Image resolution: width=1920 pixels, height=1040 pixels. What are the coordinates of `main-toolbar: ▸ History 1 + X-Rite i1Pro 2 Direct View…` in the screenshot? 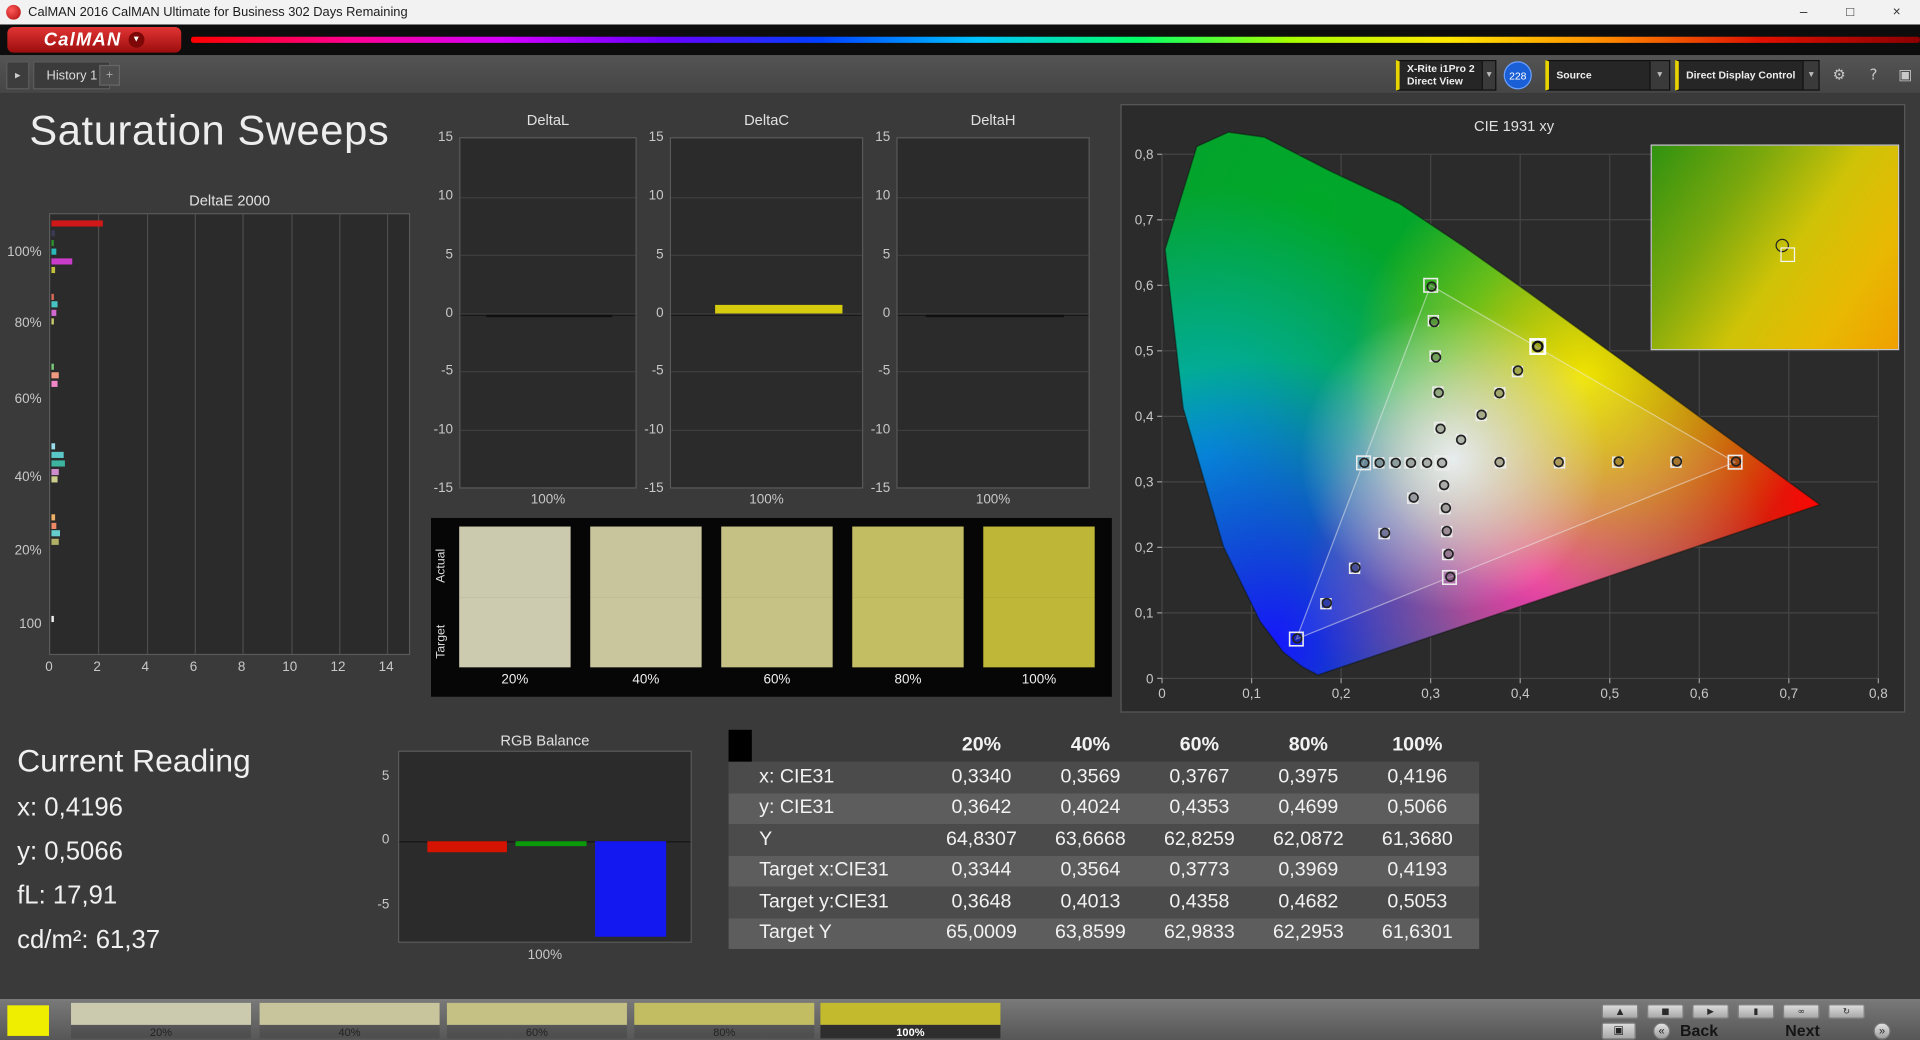 It's located at (960, 75).